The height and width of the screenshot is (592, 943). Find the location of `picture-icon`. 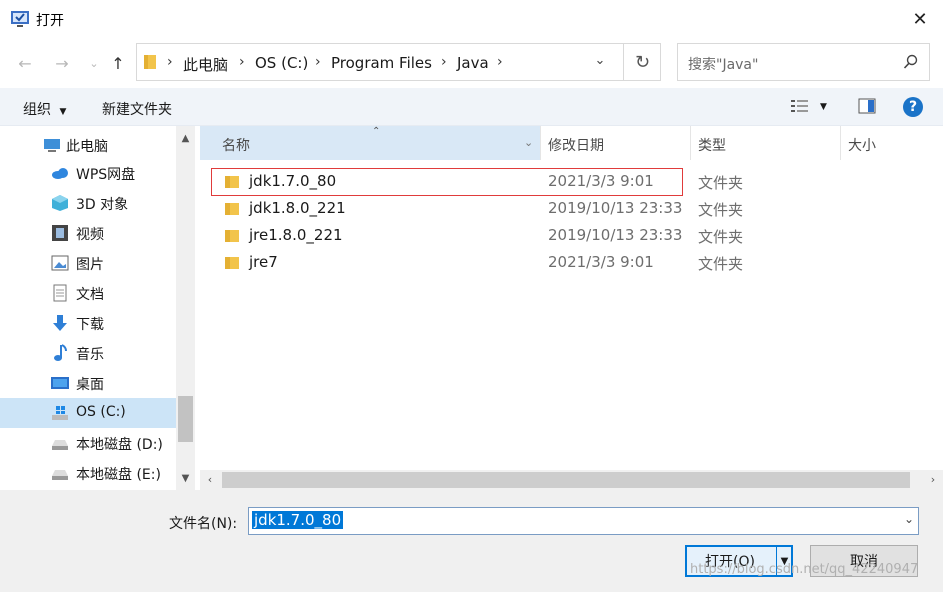

picture-icon is located at coordinates (60, 263).